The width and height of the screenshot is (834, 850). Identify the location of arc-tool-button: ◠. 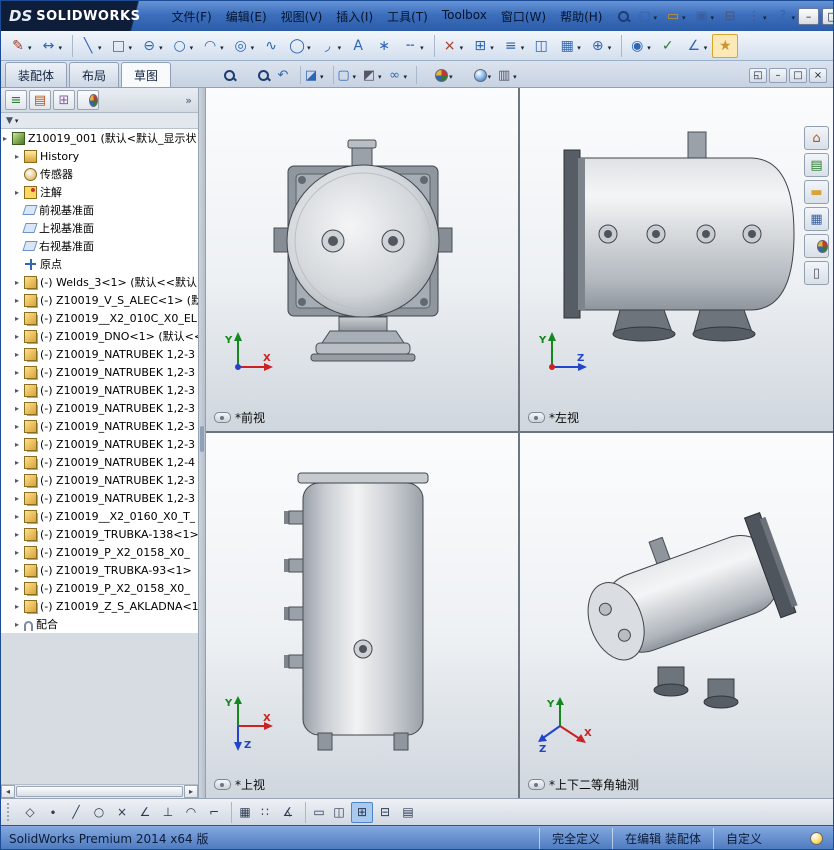
(212, 46).